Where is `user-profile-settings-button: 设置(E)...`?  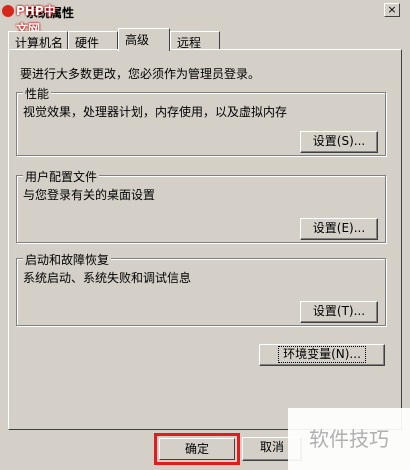 user-profile-settings-button: 设置(E)... is located at coordinates (339, 229).